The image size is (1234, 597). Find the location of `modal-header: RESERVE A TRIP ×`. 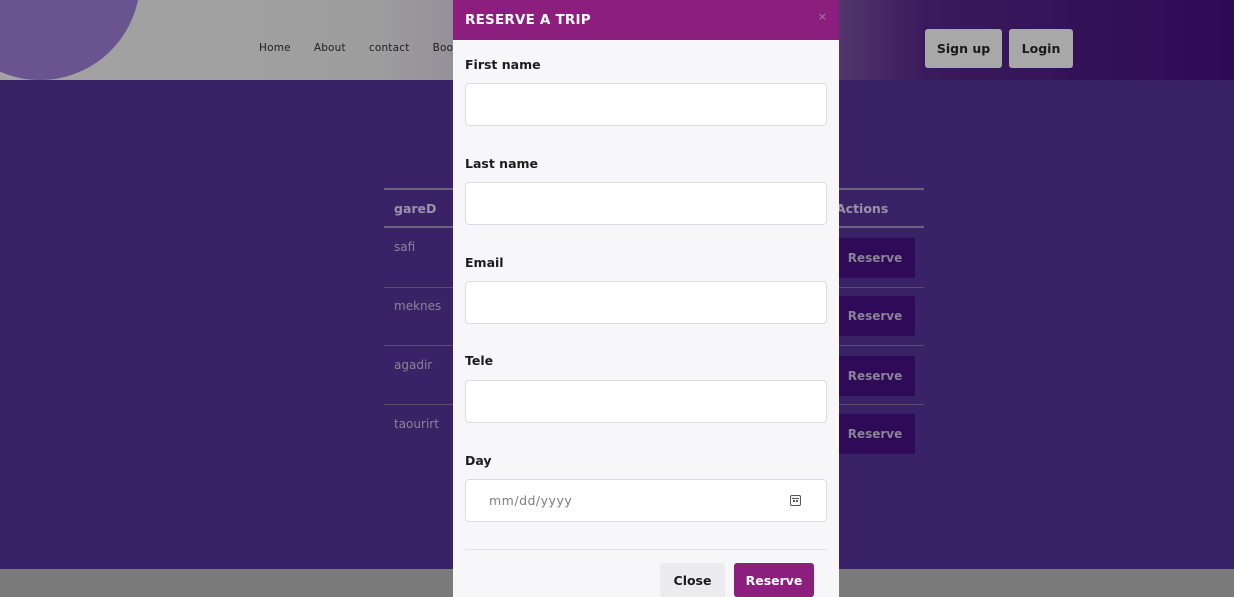

modal-header: RESERVE A TRIP × is located at coordinates (646, 20).